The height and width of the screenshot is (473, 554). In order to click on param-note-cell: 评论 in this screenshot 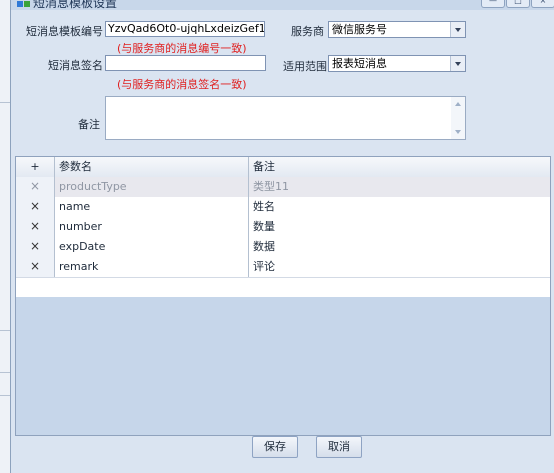, I will do `click(399, 267)`.